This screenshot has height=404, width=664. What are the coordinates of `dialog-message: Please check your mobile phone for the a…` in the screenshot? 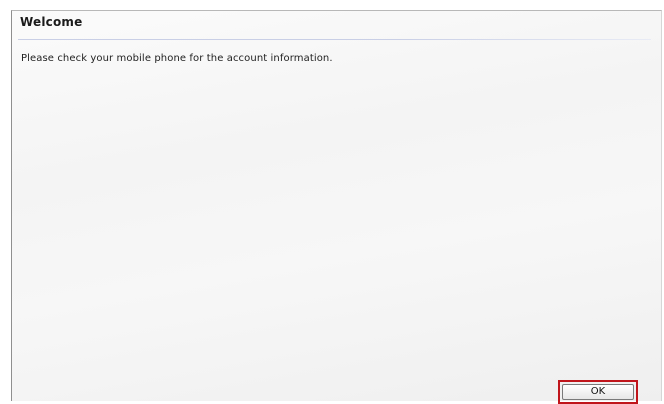 It's located at (177, 58).